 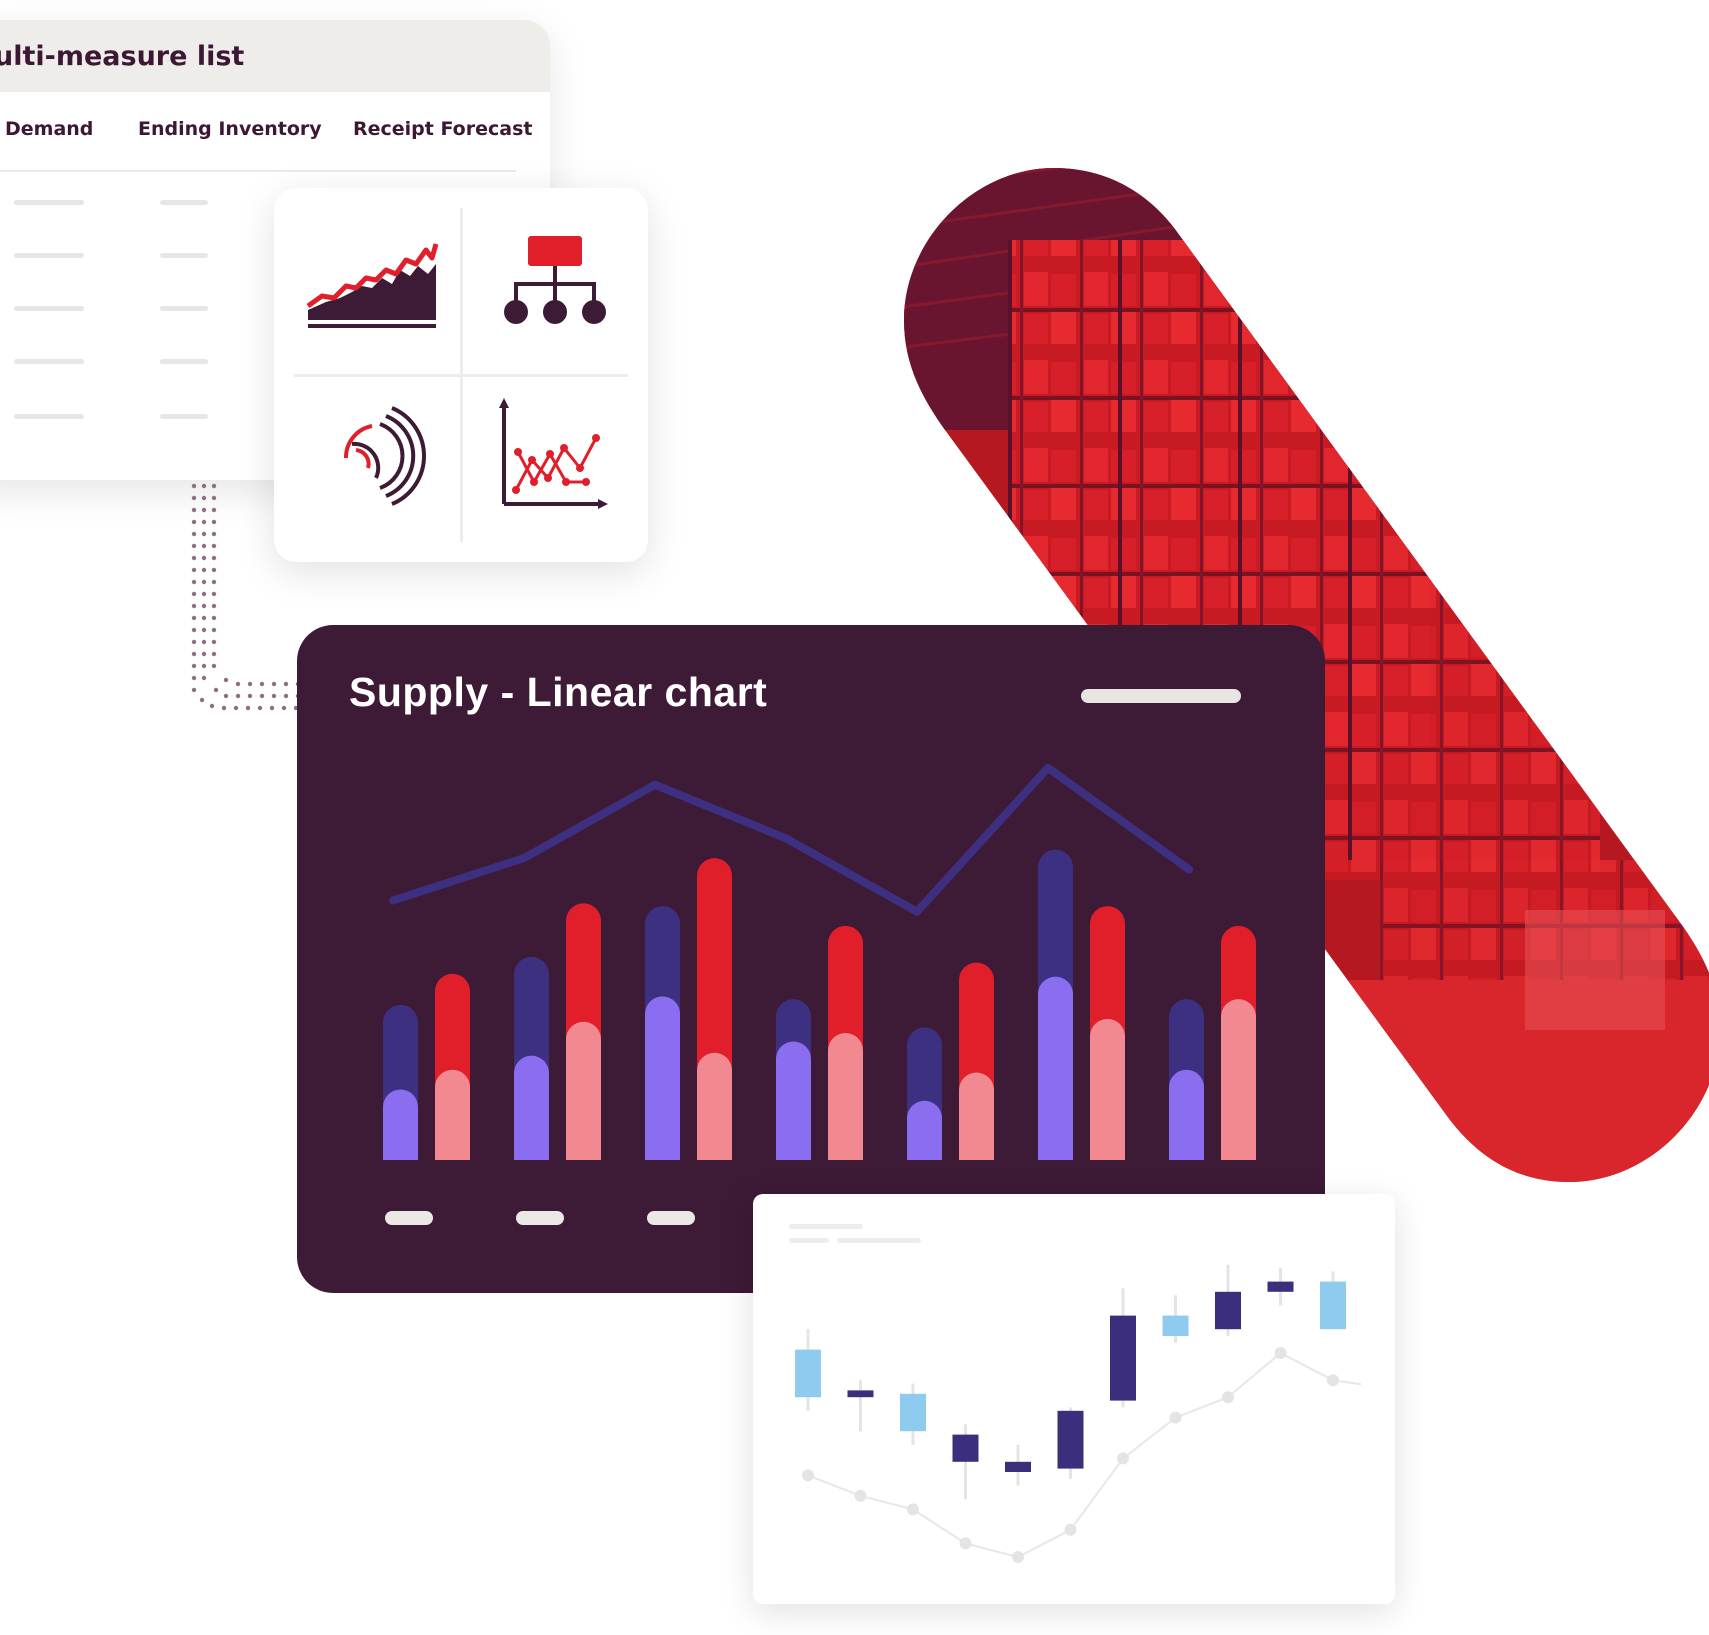 I want to click on radial-spiral-chart-icon, so click(x=371, y=473).